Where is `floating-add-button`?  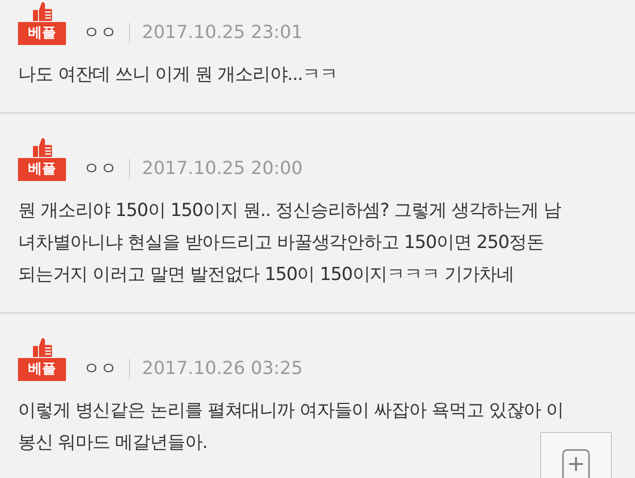
floating-add-button is located at coordinates (576, 455).